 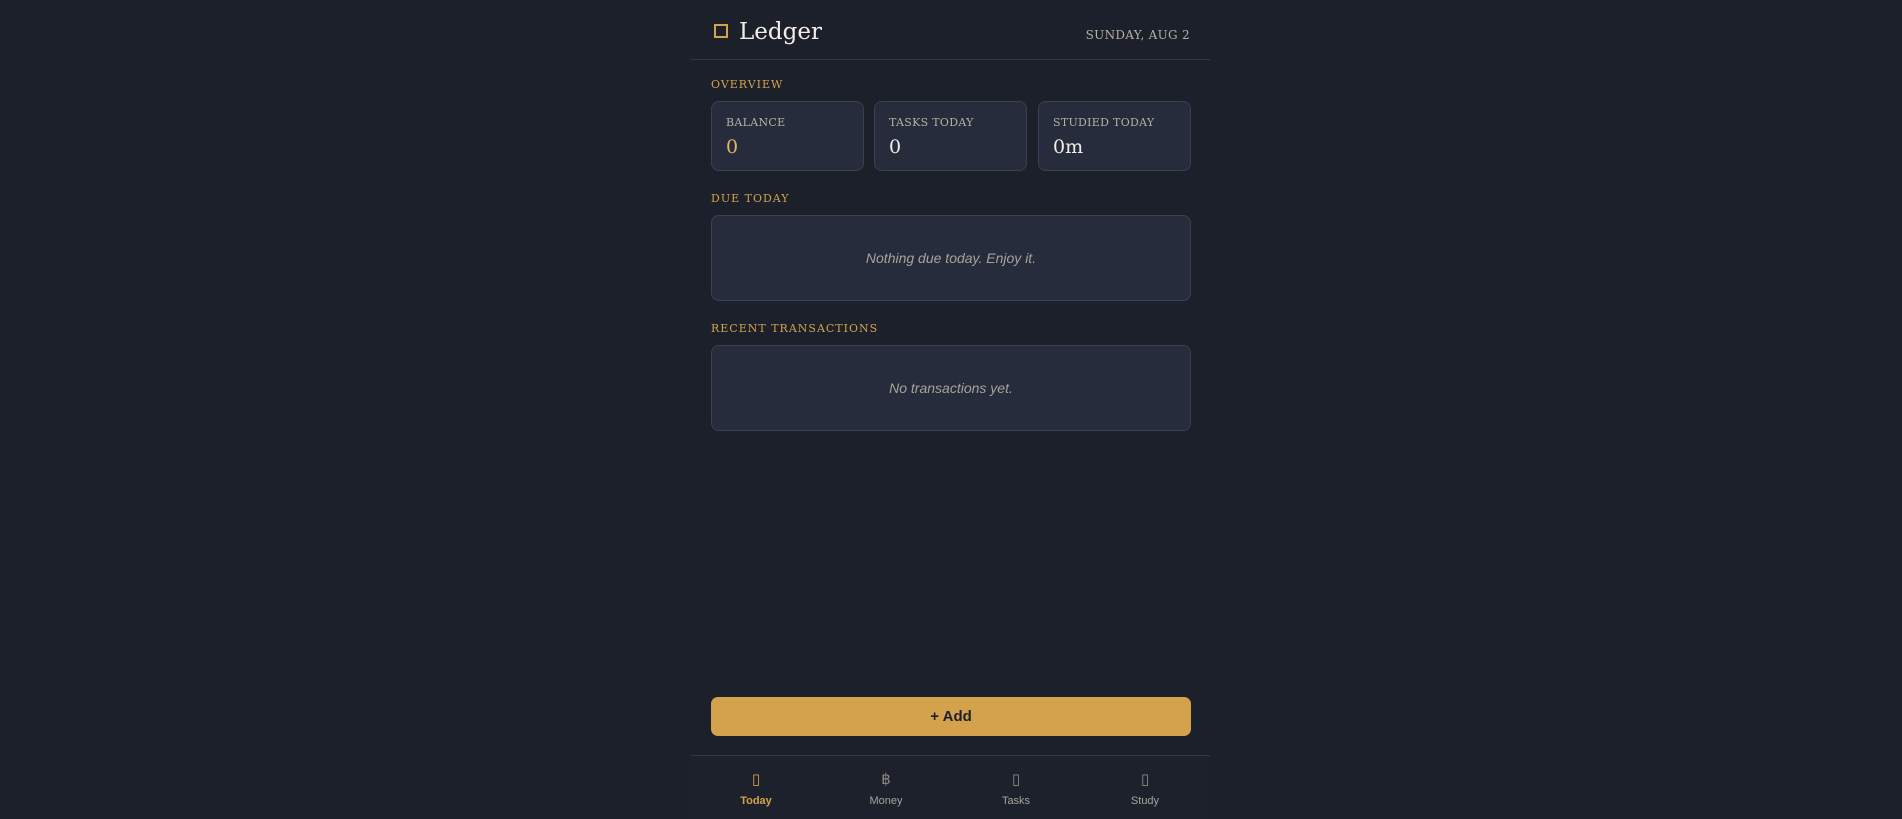 I want to click on recent-transactions-panel: No transactions yet., so click(x=951, y=388).